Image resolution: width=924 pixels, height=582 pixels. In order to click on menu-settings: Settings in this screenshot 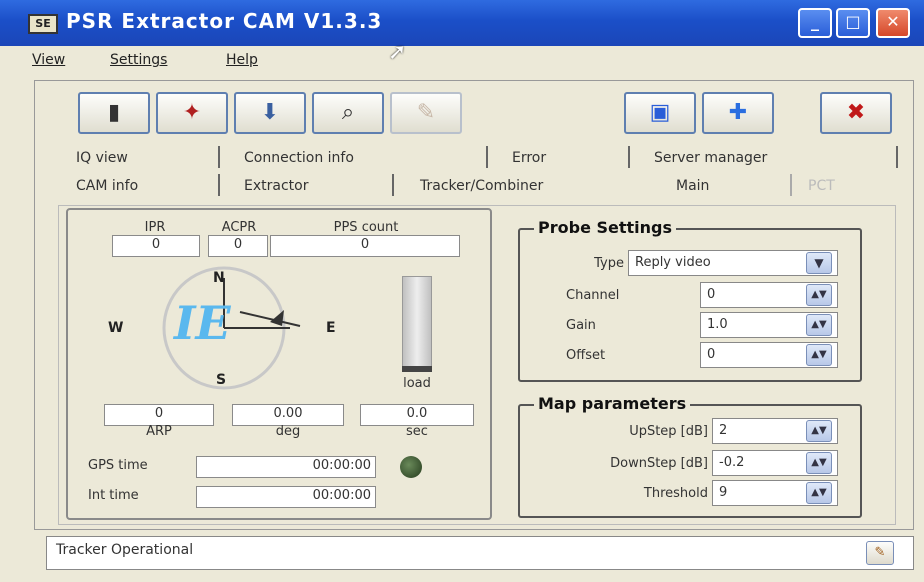, I will do `click(138, 60)`.